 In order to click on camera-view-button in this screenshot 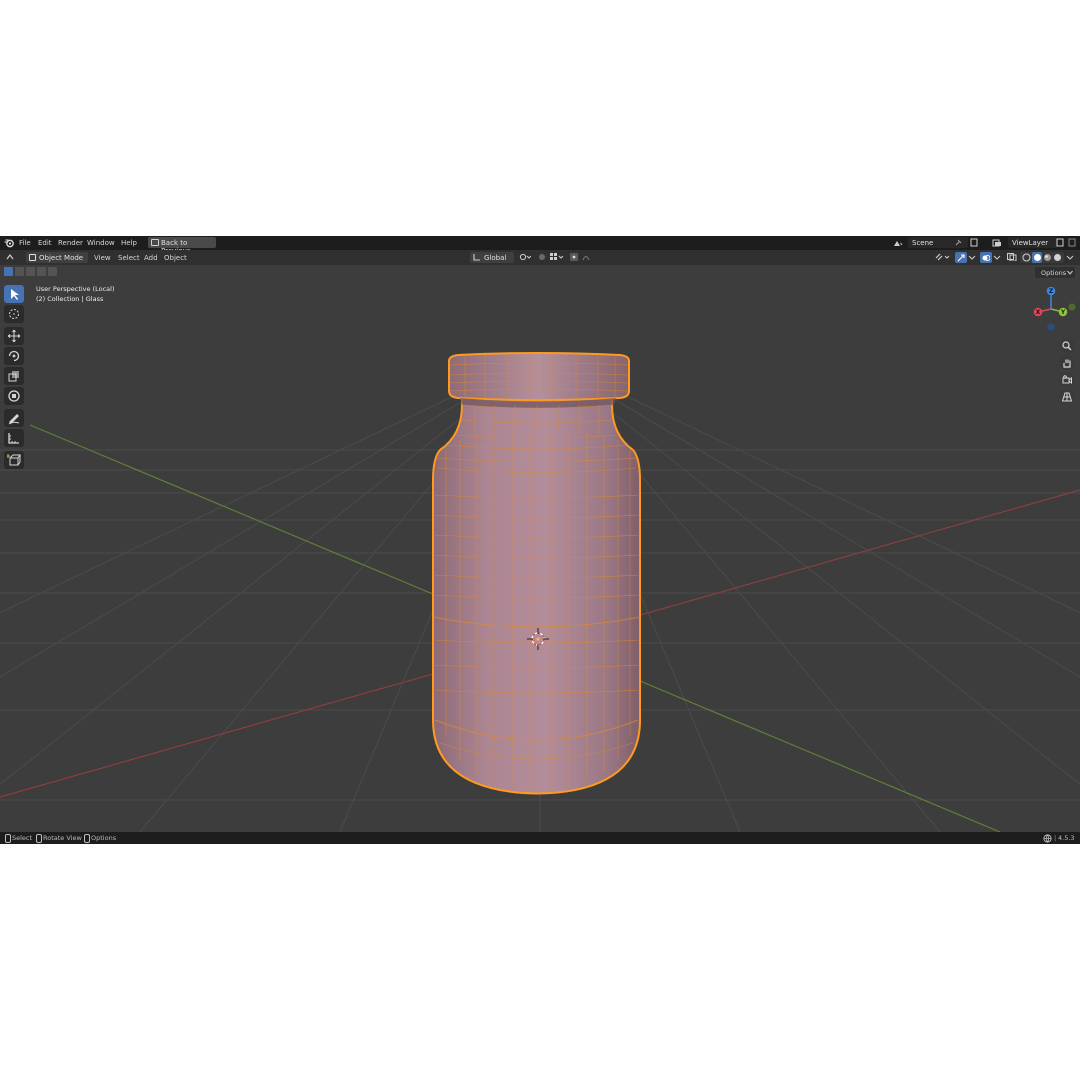, I will do `click(1067, 379)`.